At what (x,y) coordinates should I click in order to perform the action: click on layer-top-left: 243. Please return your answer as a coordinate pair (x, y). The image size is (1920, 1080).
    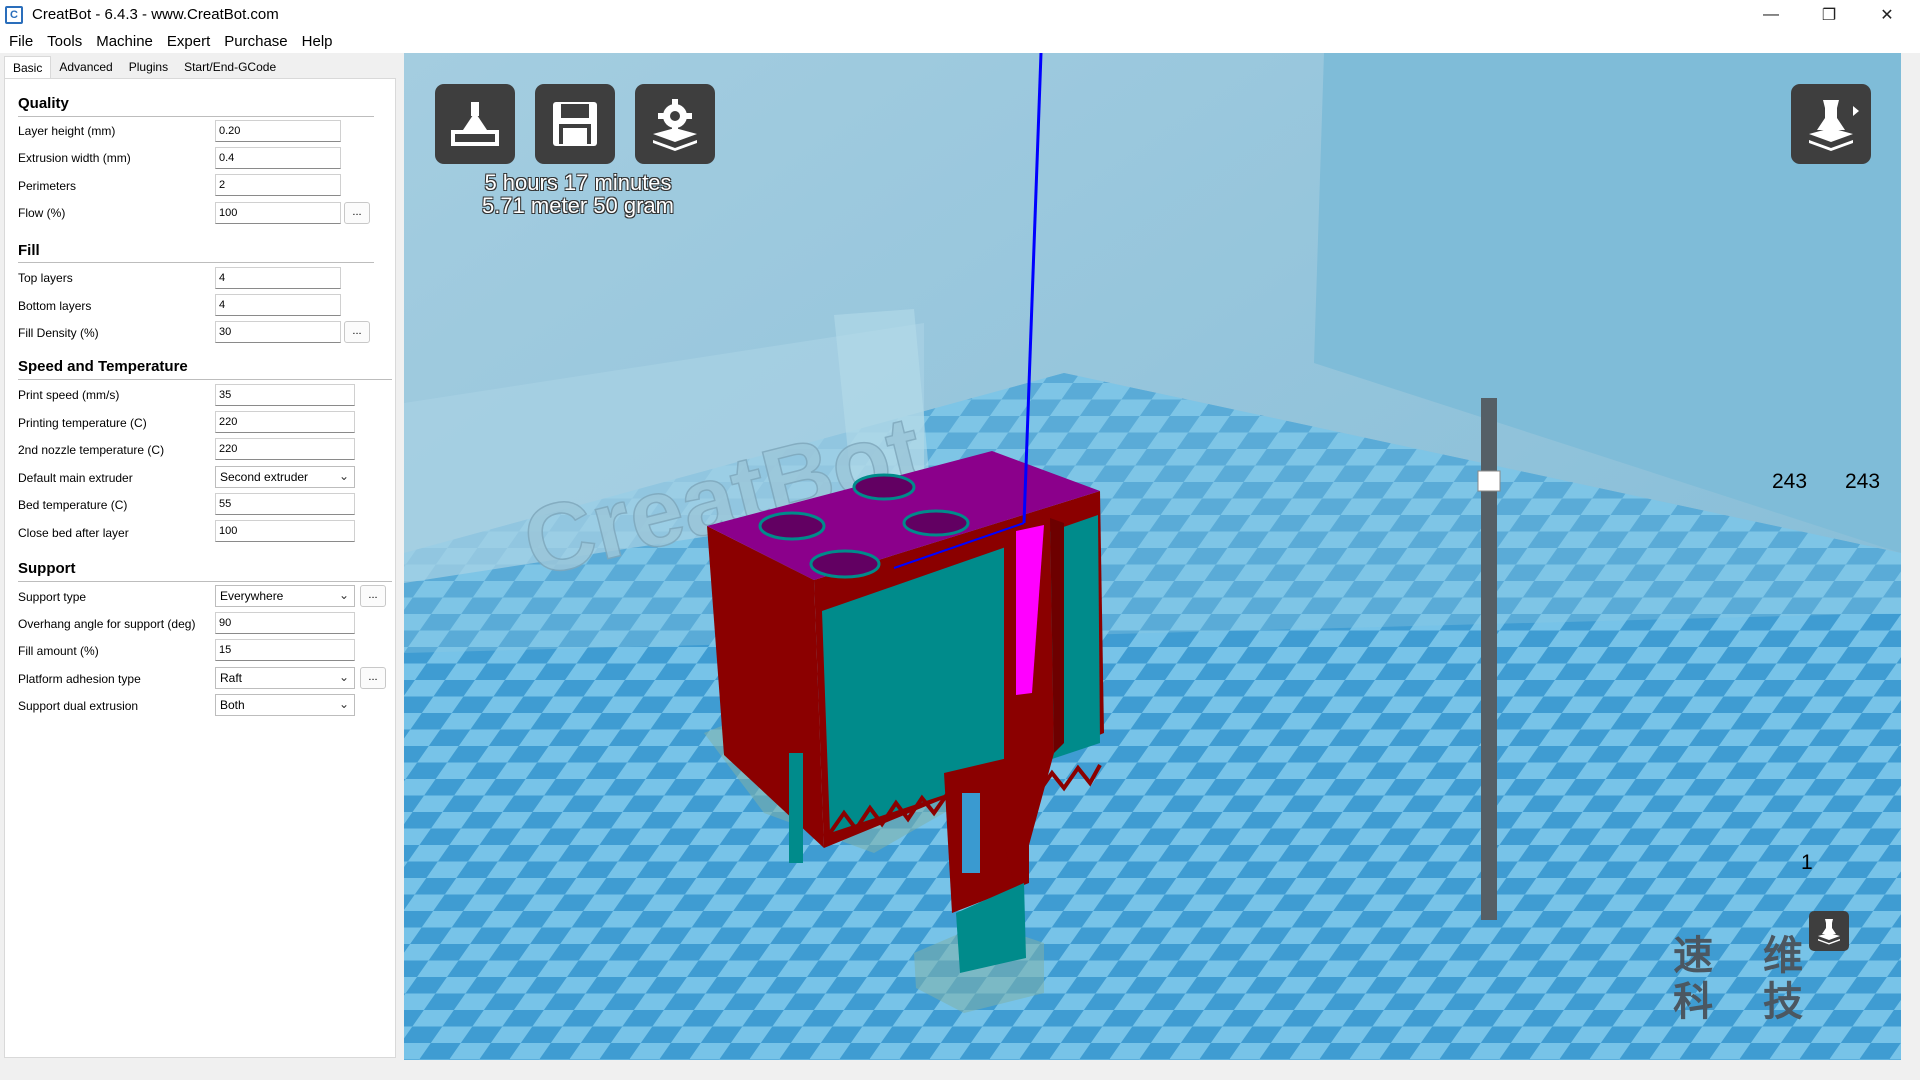
    Looking at the image, I should click on (1790, 481).